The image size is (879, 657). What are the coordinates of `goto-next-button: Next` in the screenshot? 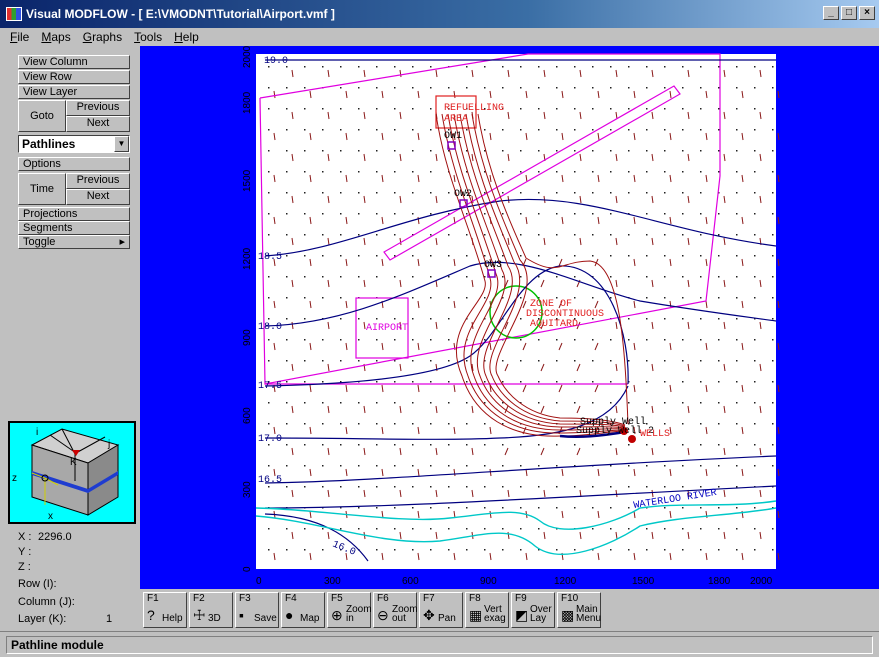 It's located at (98, 124).